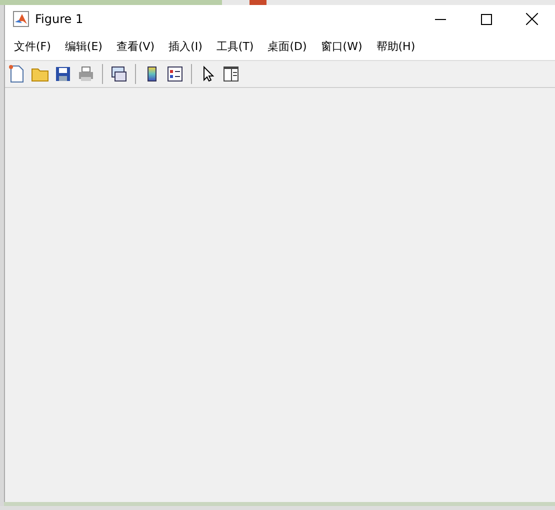 The image size is (555, 510). Describe the element at coordinates (287, 46) in the screenshot. I see `menu-item: 桌面(D)` at that location.